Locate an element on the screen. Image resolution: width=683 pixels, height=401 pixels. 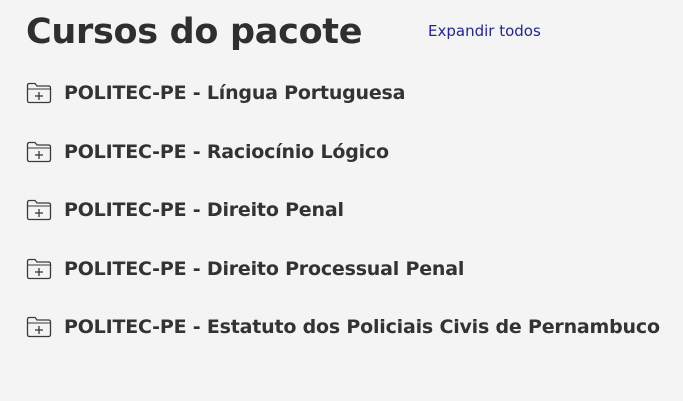
section-header: Cursos do pacote is located at coordinates (194, 32).